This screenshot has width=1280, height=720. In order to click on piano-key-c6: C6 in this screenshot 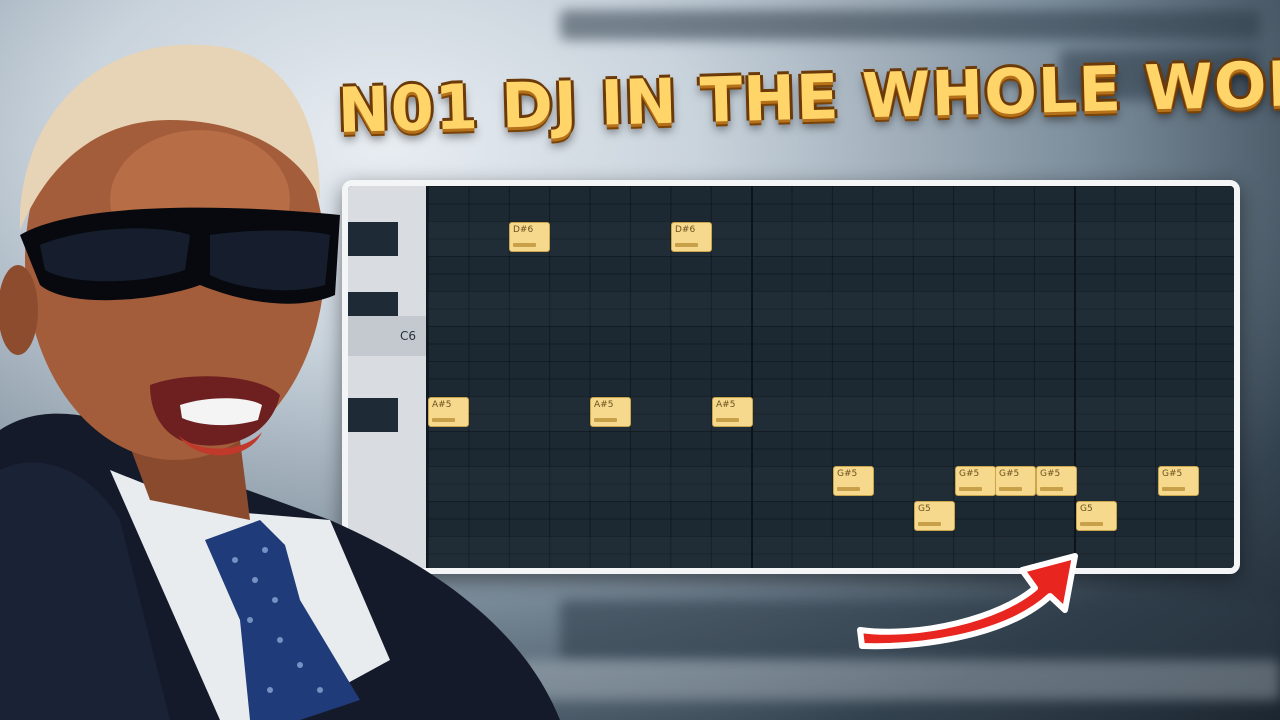, I will do `click(387, 336)`.